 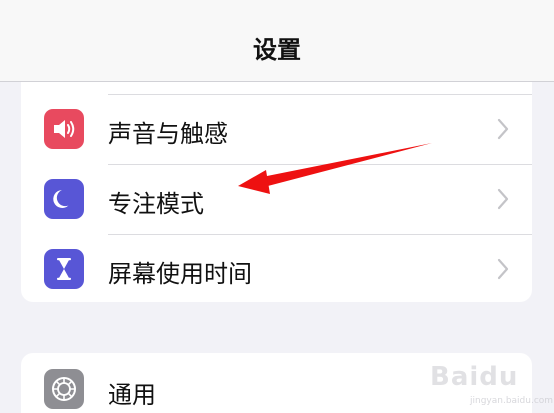 I want to click on watermark-subtext: jingyan.baidu.com, so click(x=512, y=401).